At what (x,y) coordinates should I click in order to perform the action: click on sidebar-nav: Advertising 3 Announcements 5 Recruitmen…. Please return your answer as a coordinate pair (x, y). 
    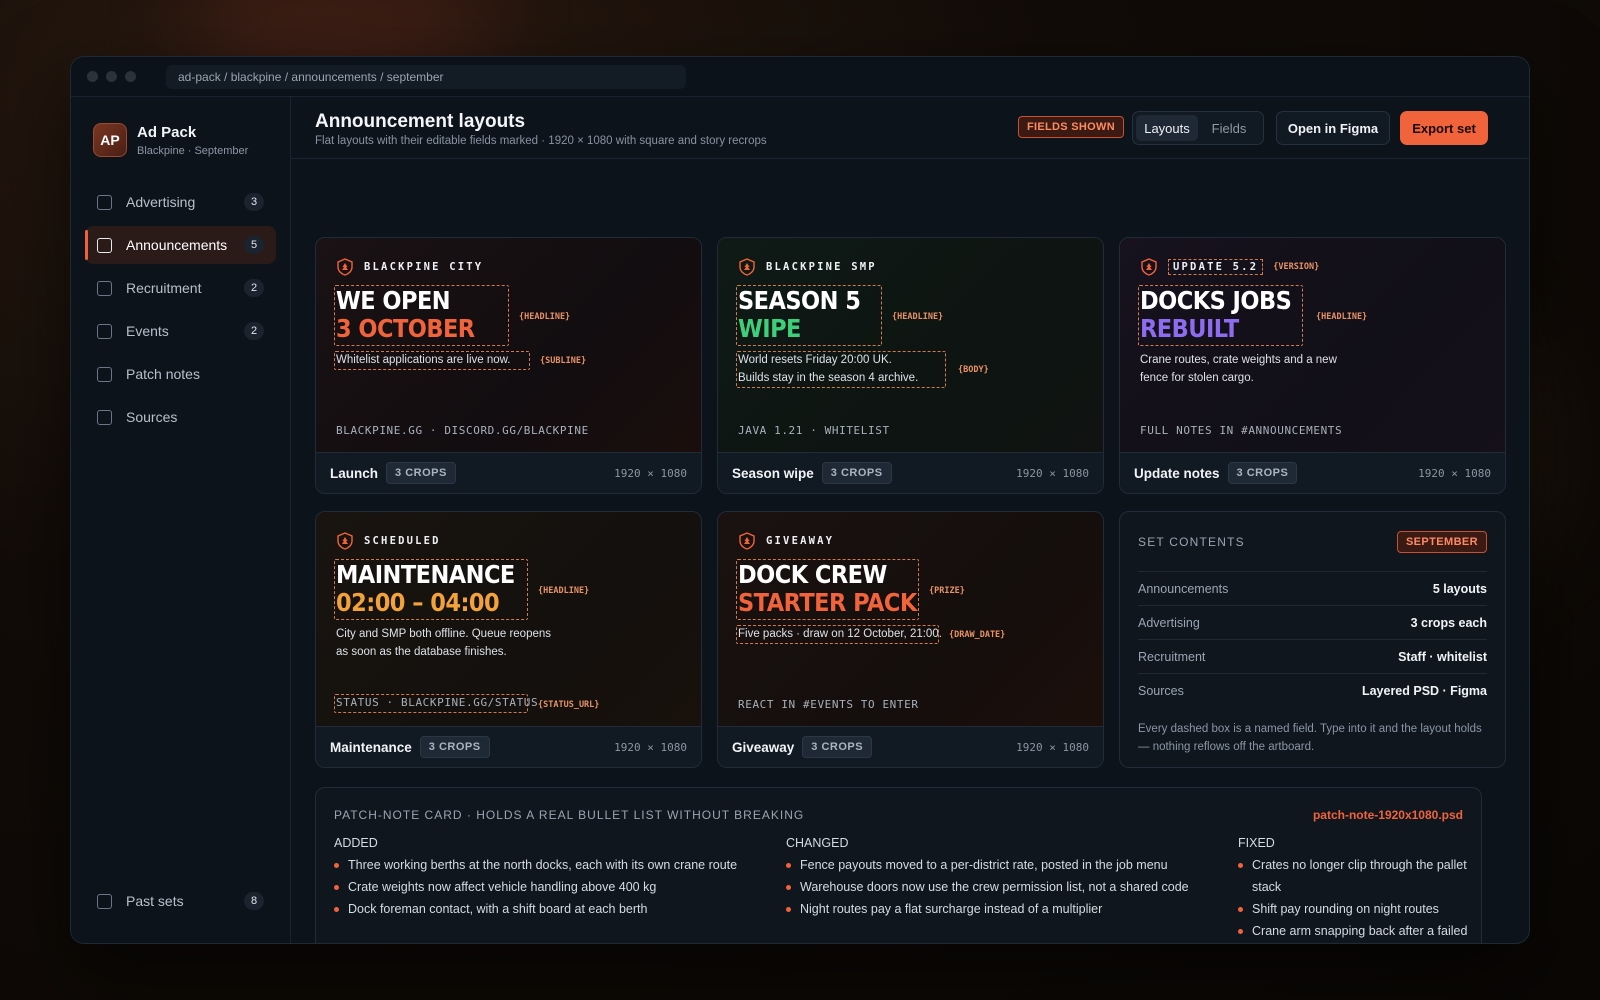
    Looking at the image, I should click on (180, 309).